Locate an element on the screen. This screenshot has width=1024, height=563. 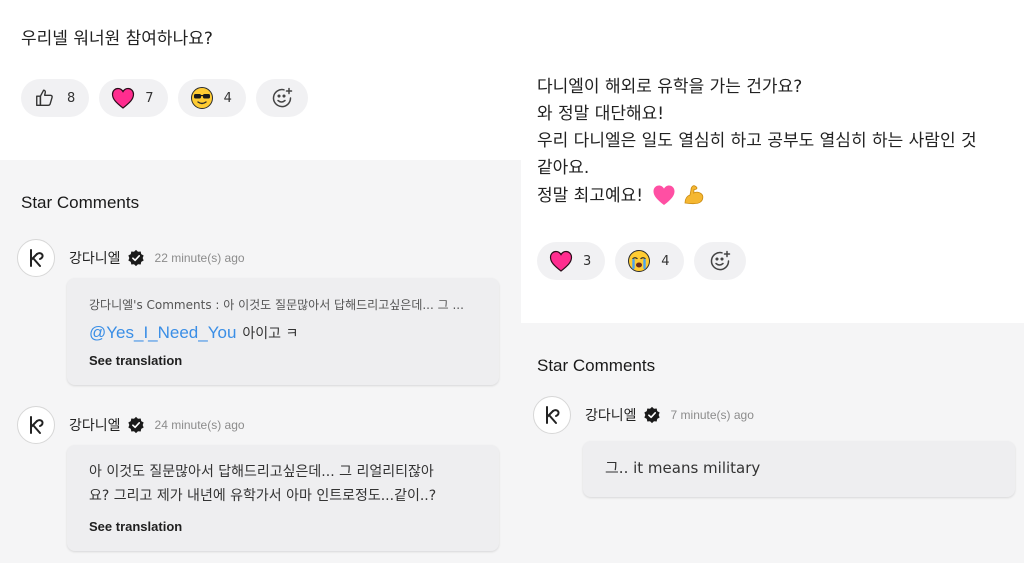
comment-time: 24 minute(s) ago is located at coordinates (199, 425).